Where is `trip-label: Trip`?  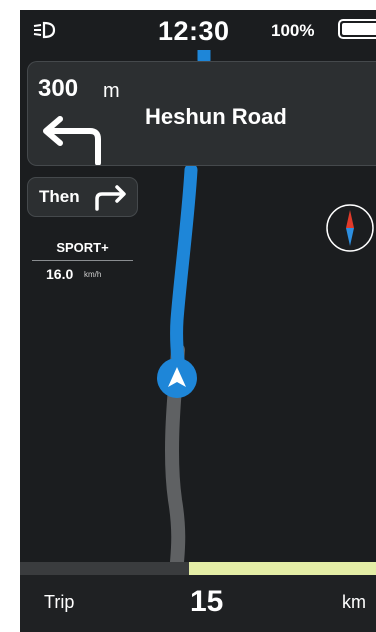
trip-label: Trip is located at coordinates (59, 602).